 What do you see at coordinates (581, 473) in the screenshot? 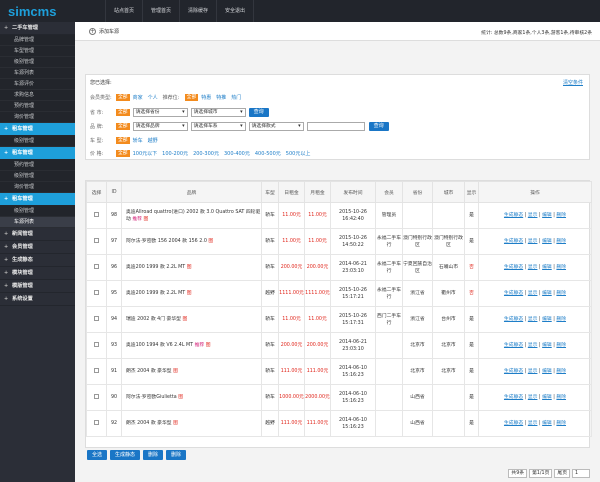
I see `page-select: 1` at bounding box center [581, 473].